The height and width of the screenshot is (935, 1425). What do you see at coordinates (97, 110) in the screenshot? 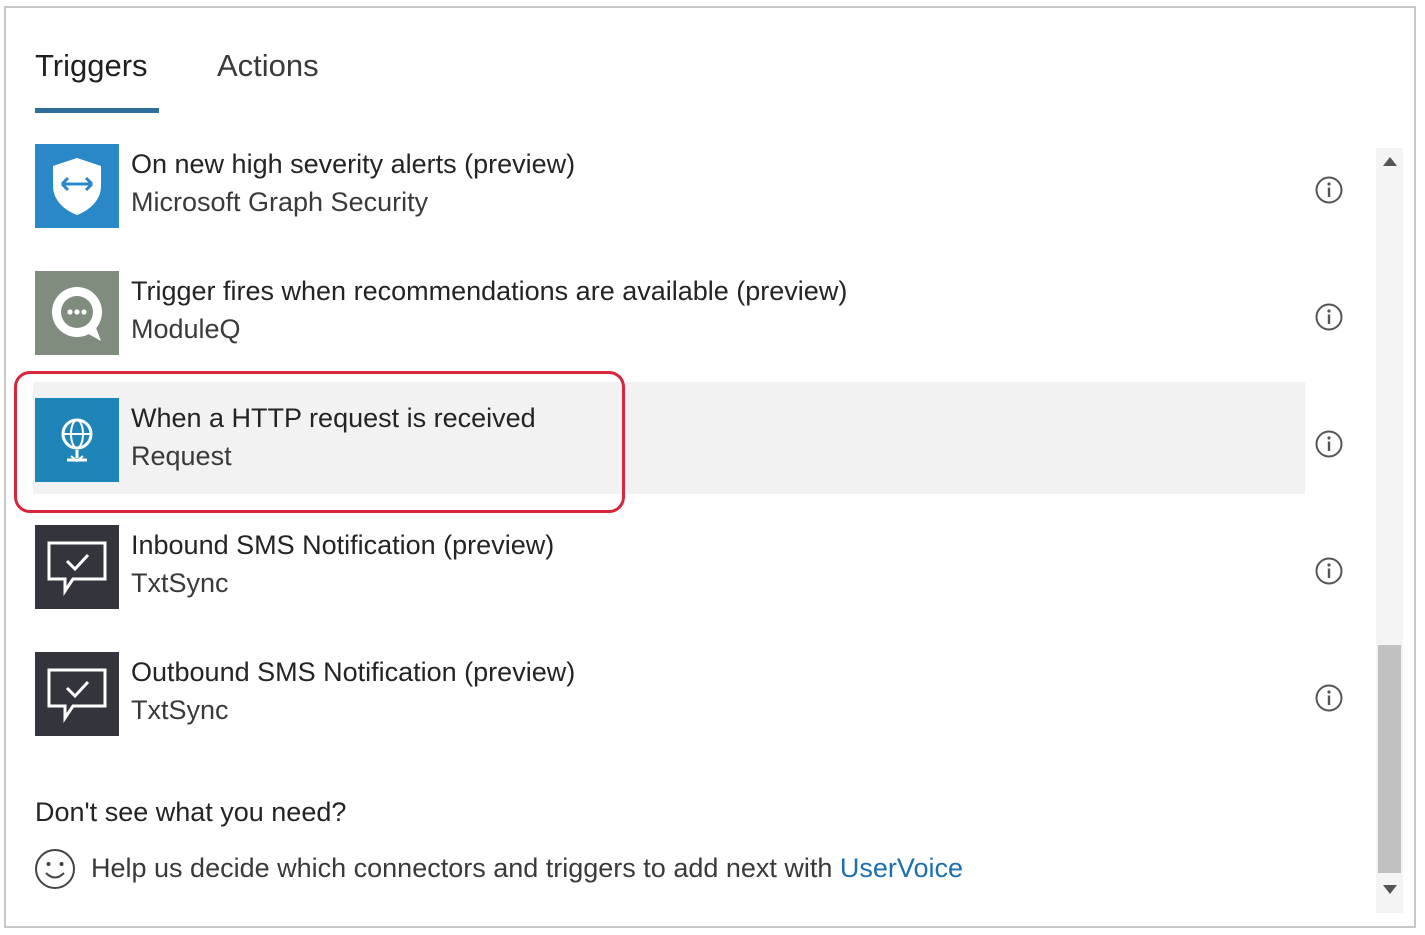
I see `active-tab-indicator` at bounding box center [97, 110].